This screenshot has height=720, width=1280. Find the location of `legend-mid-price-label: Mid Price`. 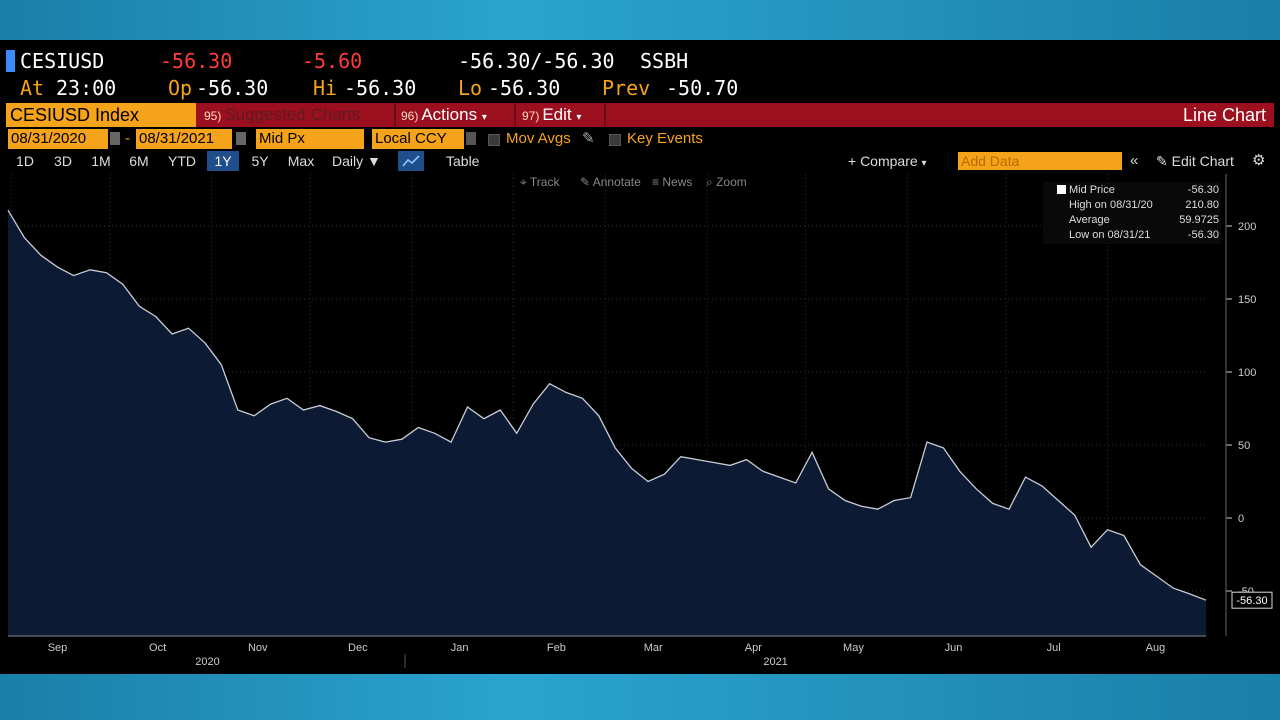

legend-mid-price-label: Mid Price is located at coordinates (1092, 190).